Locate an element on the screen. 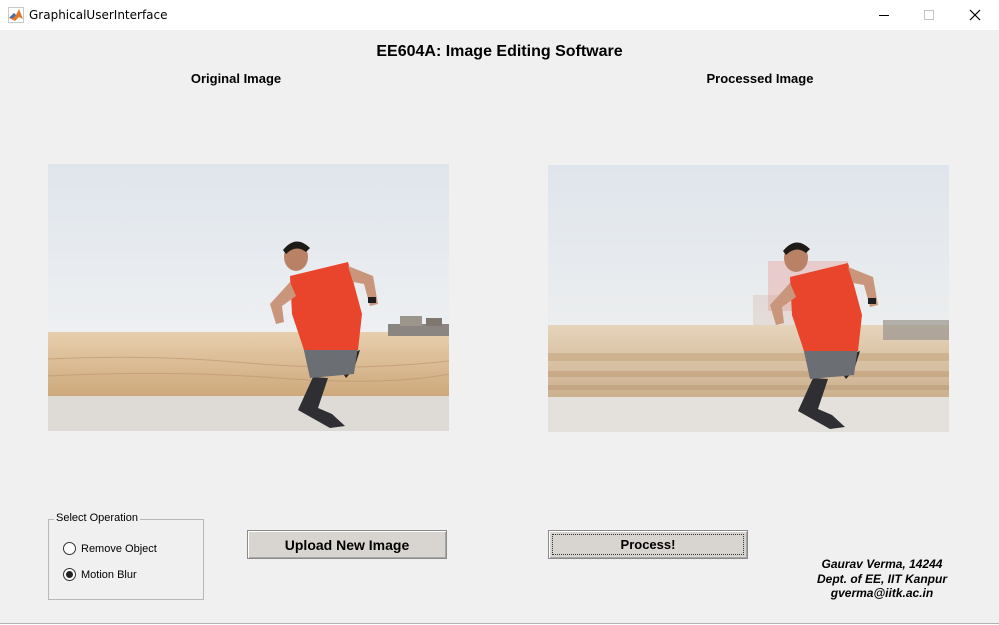  author-department: Dept. of EE, IIT Kanpur is located at coordinates (881, 578).